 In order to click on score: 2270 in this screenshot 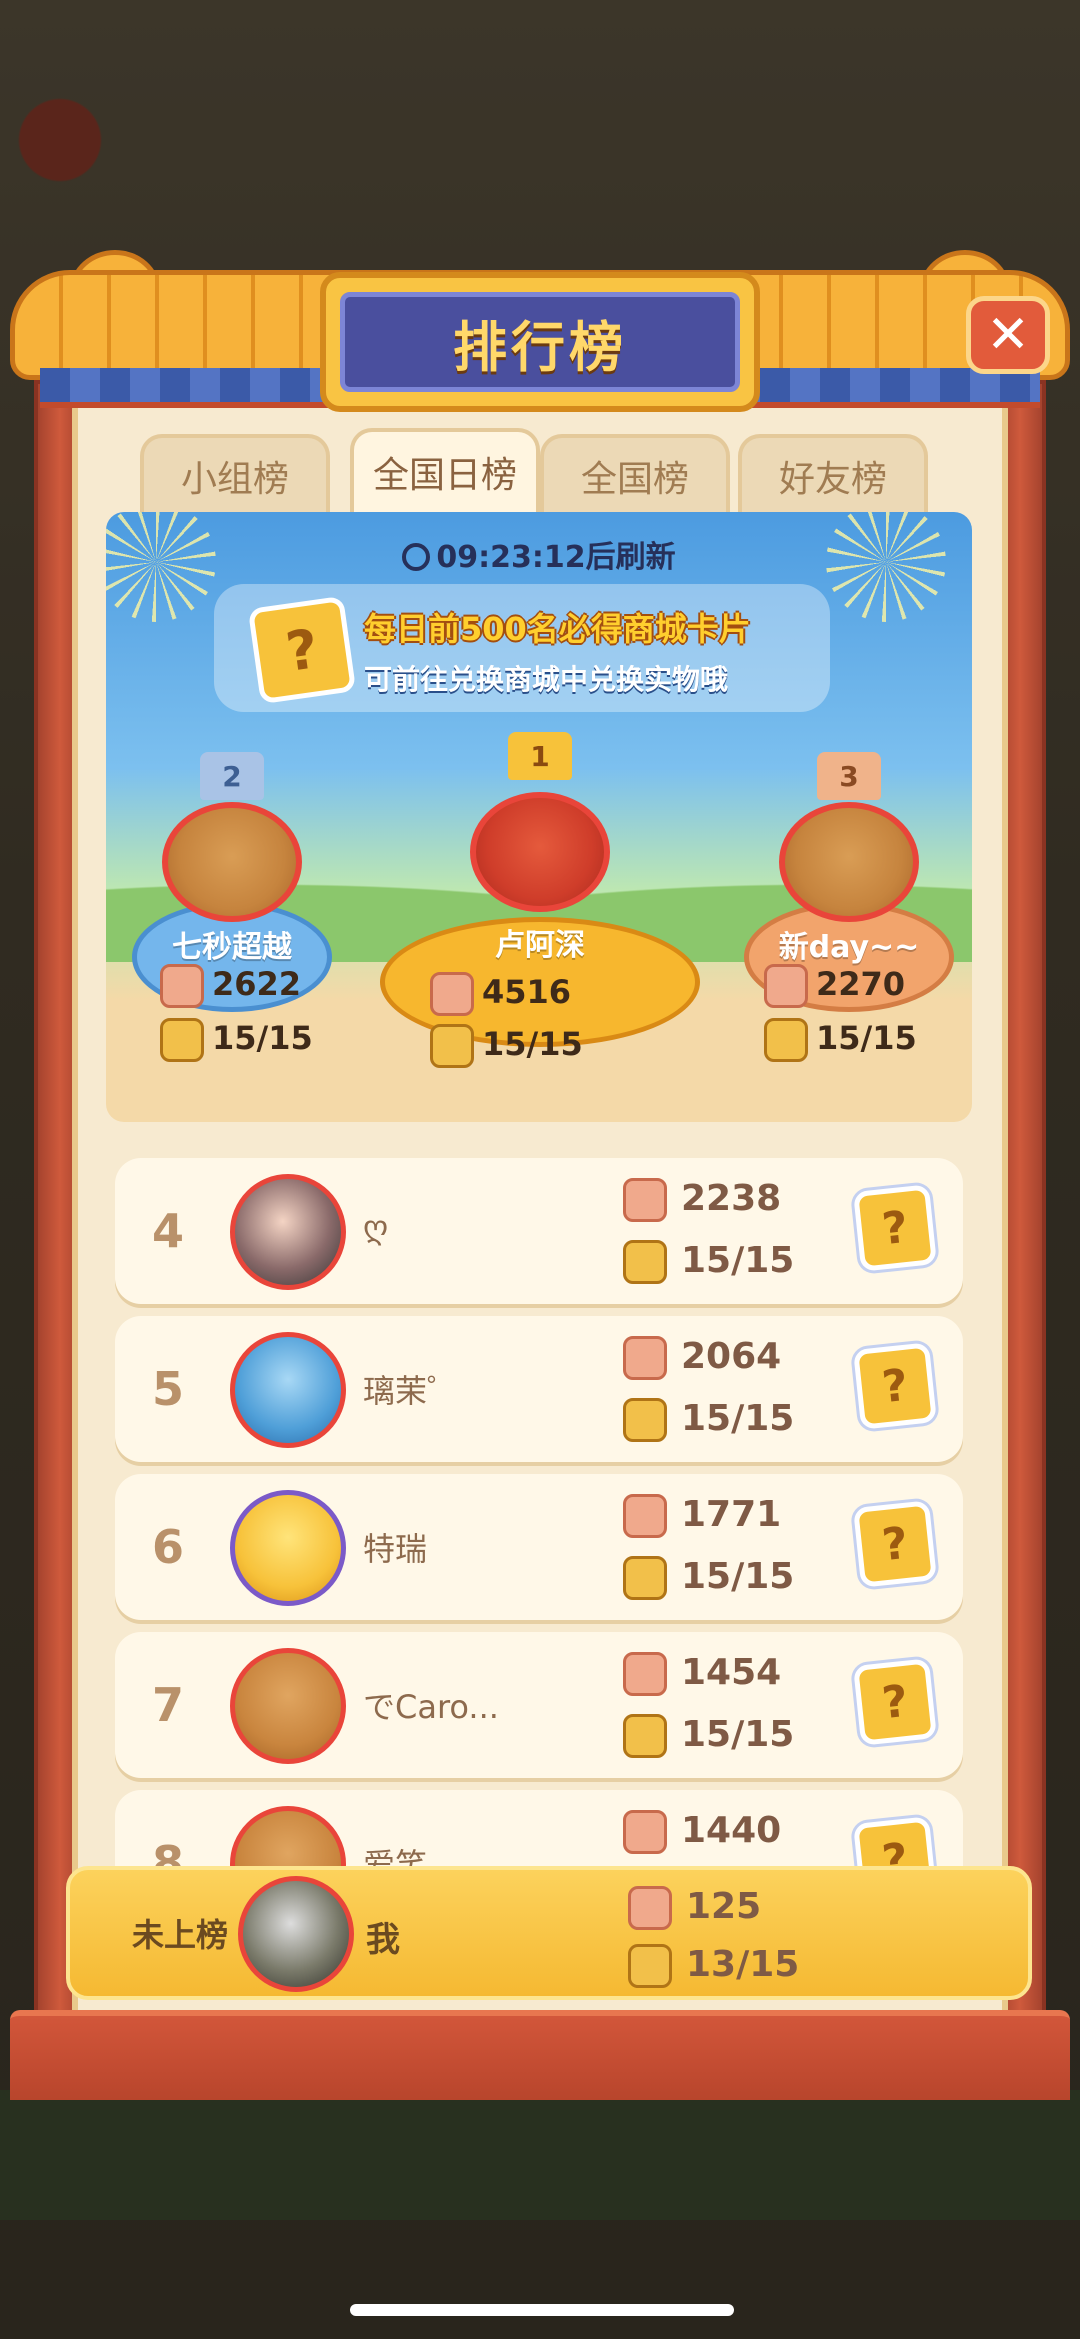, I will do `click(834, 986)`.